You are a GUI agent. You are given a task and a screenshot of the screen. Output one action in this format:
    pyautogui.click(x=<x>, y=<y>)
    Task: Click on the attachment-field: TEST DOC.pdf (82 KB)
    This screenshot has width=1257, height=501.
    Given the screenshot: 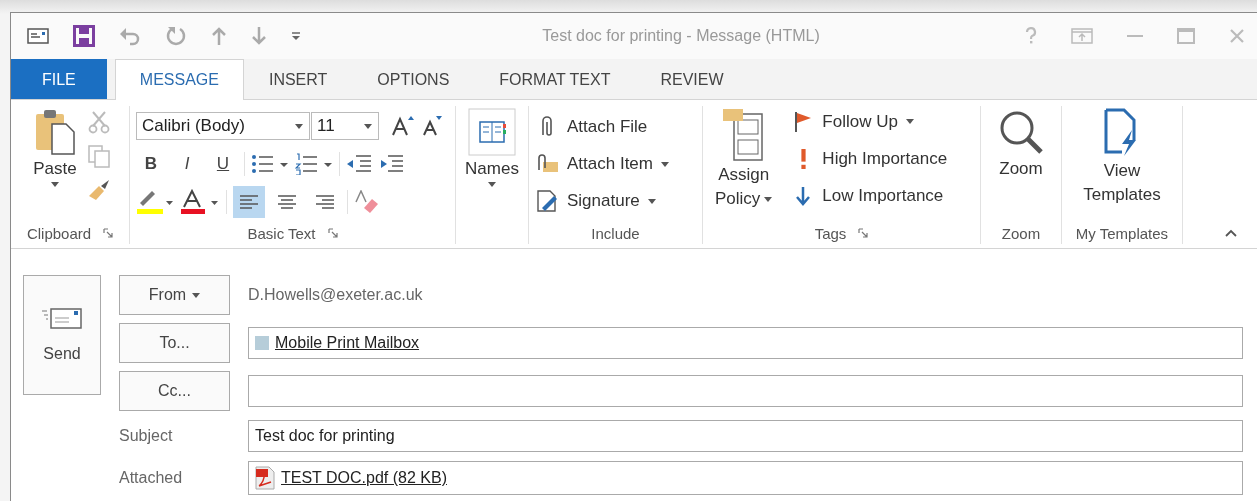 What is the action you would take?
    pyautogui.click(x=745, y=478)
    